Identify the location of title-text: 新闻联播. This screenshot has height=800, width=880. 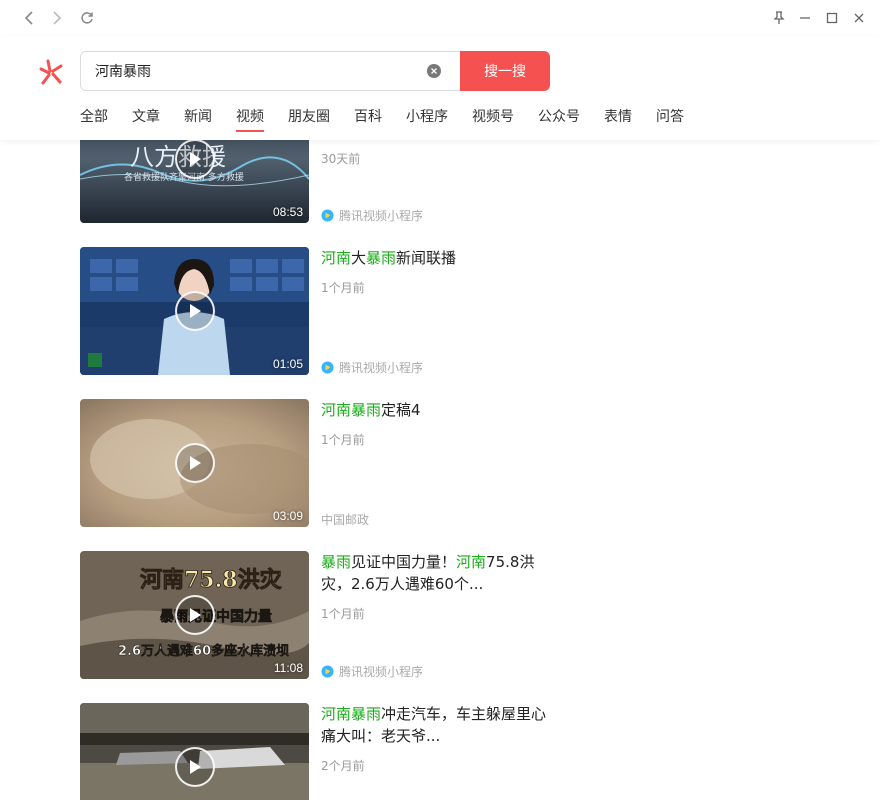
(426, 258).